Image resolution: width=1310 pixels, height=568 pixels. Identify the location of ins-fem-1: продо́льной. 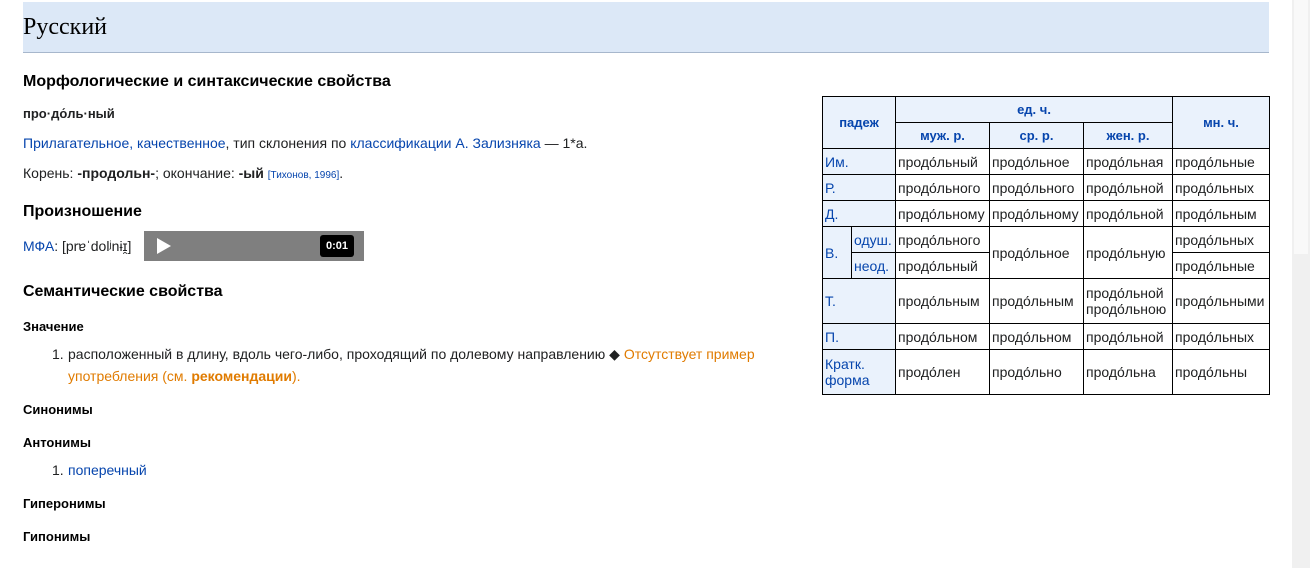
(1125, 293).